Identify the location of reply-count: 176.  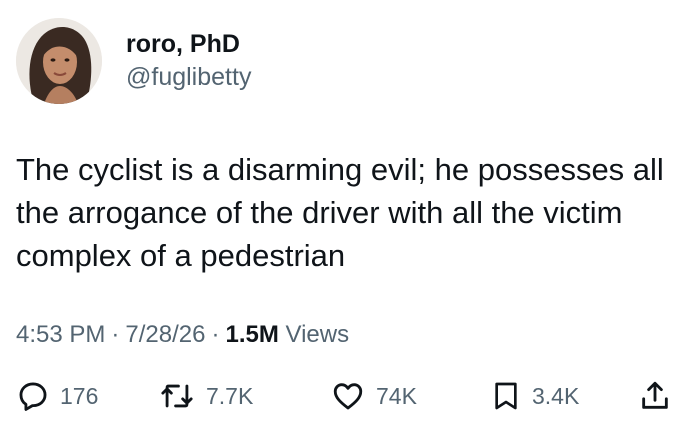
(79, 395).